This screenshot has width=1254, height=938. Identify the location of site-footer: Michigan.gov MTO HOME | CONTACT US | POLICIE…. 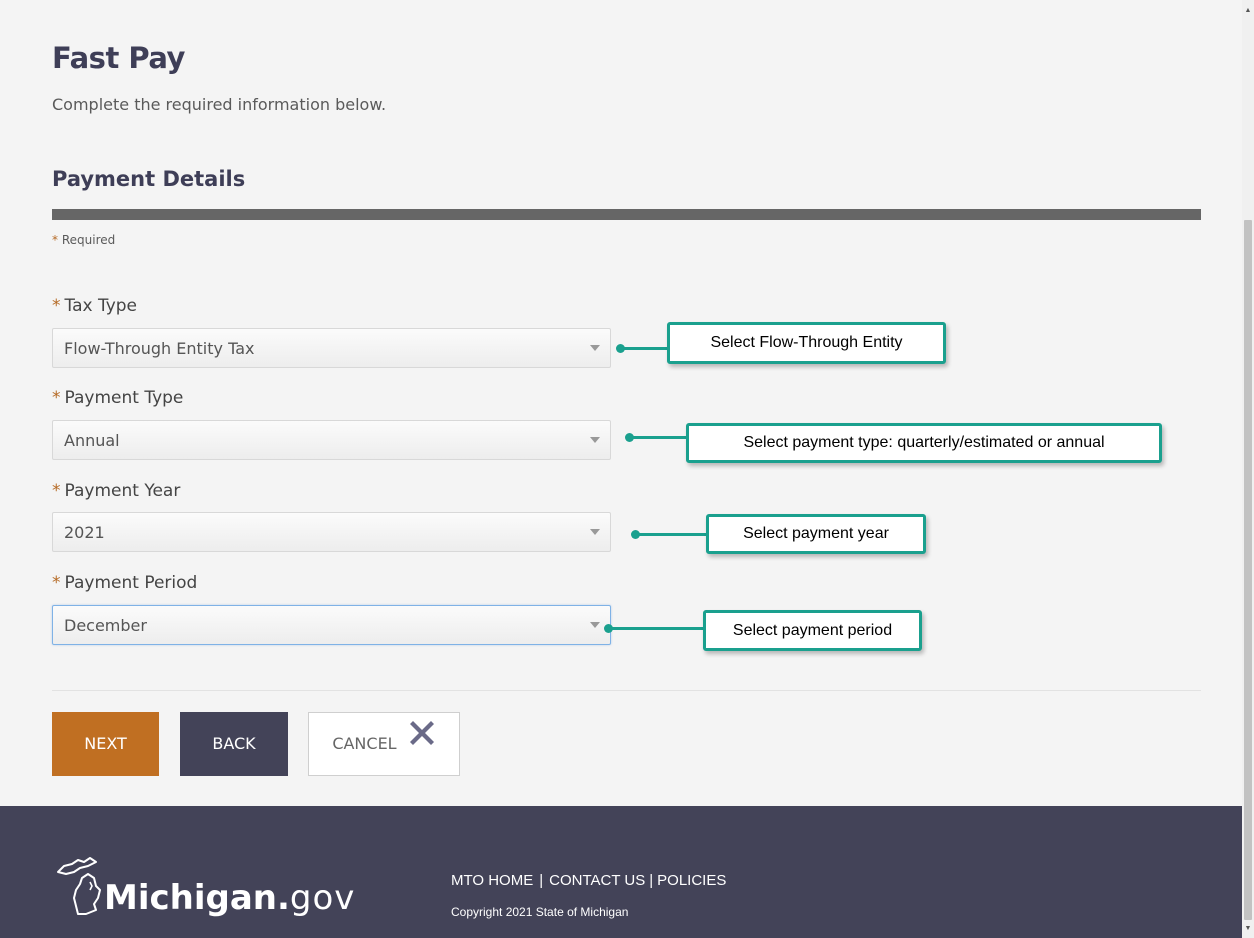
(621, 872).